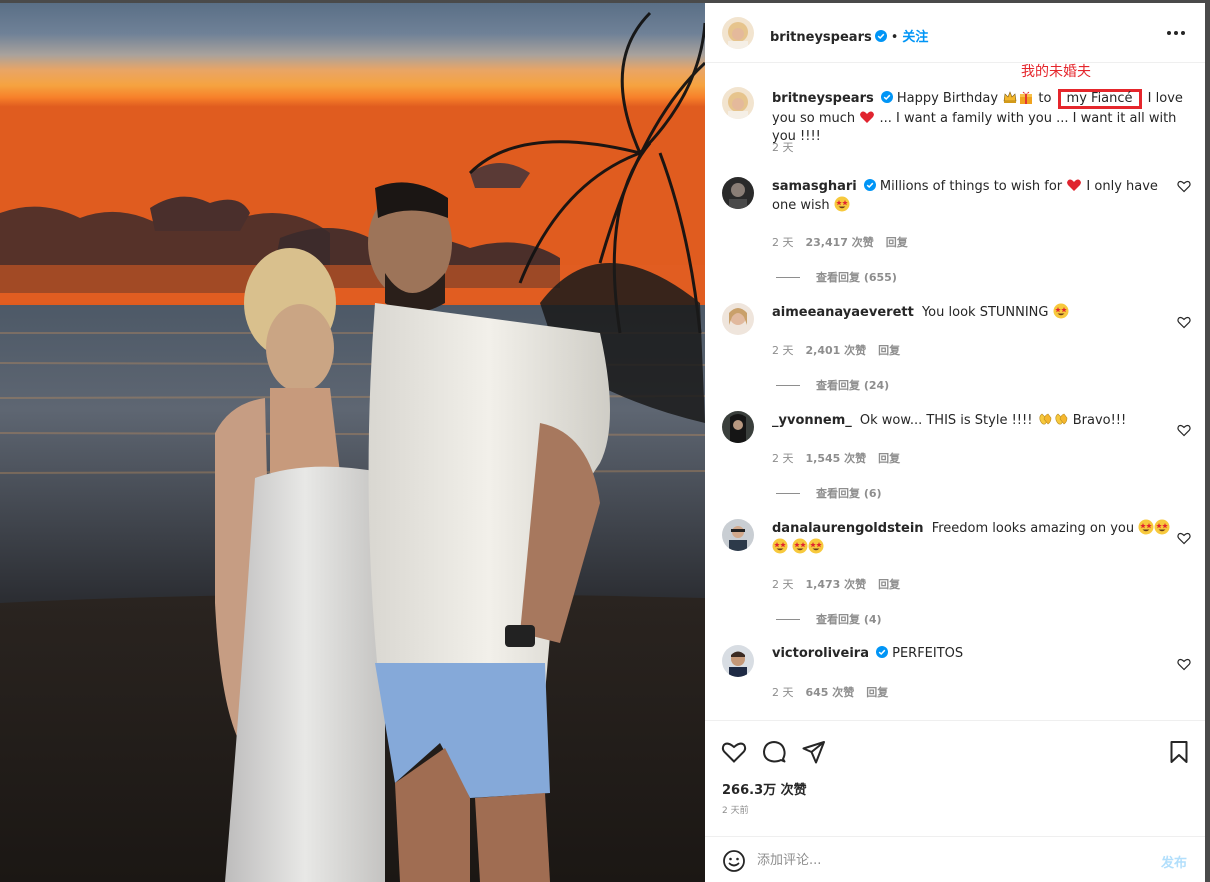  Describe the element at coordinates (849, 493) in the screenshot. I see `view-replies-label: 查看回复 (6)` at that location.